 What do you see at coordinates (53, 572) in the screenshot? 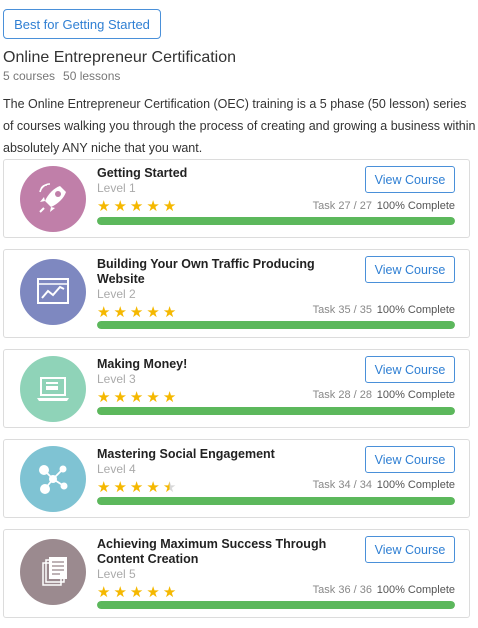
I see `document-stack-icon` at bounding box center [53, 572].